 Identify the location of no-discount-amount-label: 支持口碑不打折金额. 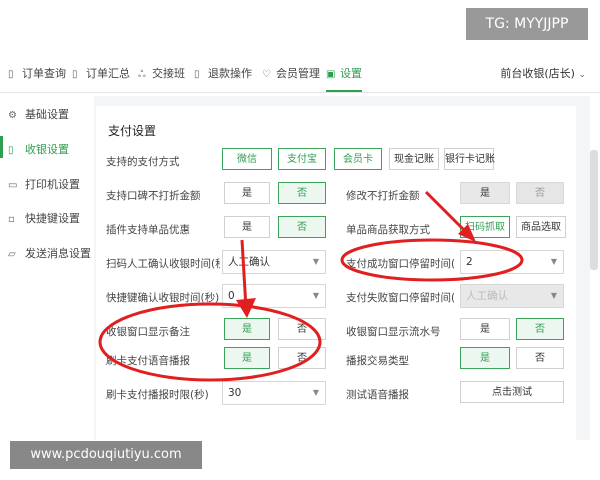
(153, 196).